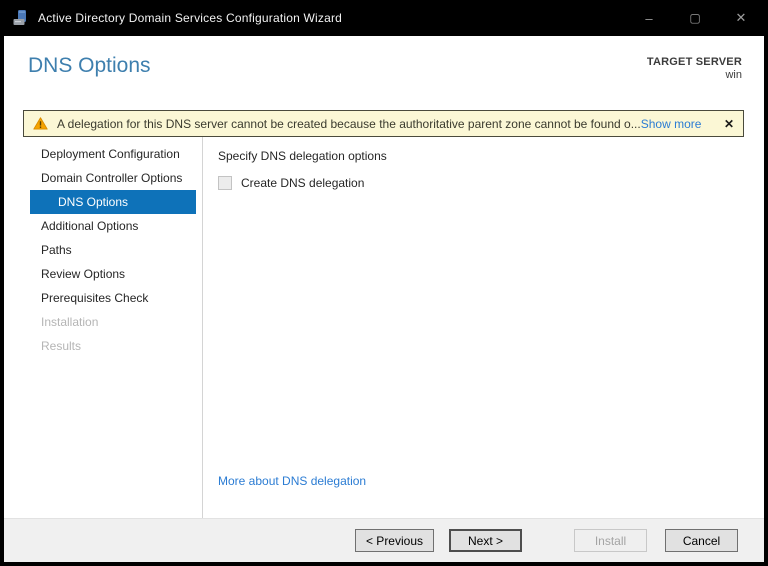 The width and height of the screenshot is (768, 566). Describe the element at coordinates (723, 124) in the screenshot. I see `banner-close-icon: ✕` at that location.